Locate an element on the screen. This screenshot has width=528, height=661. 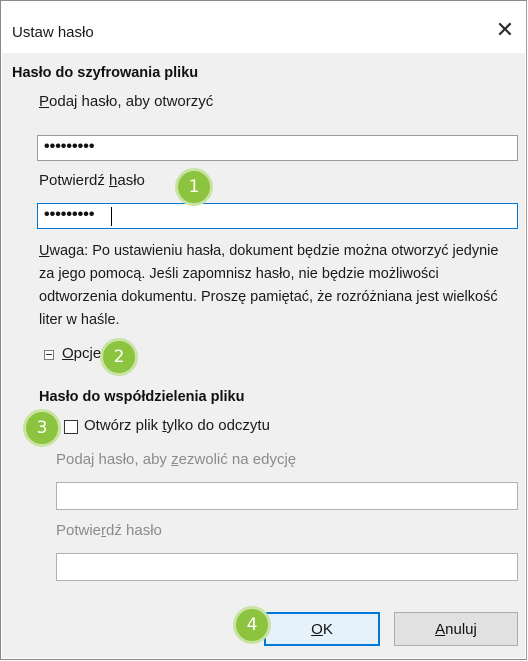
enter-password-value: ••••••••• is located at coordinates (69, 146).